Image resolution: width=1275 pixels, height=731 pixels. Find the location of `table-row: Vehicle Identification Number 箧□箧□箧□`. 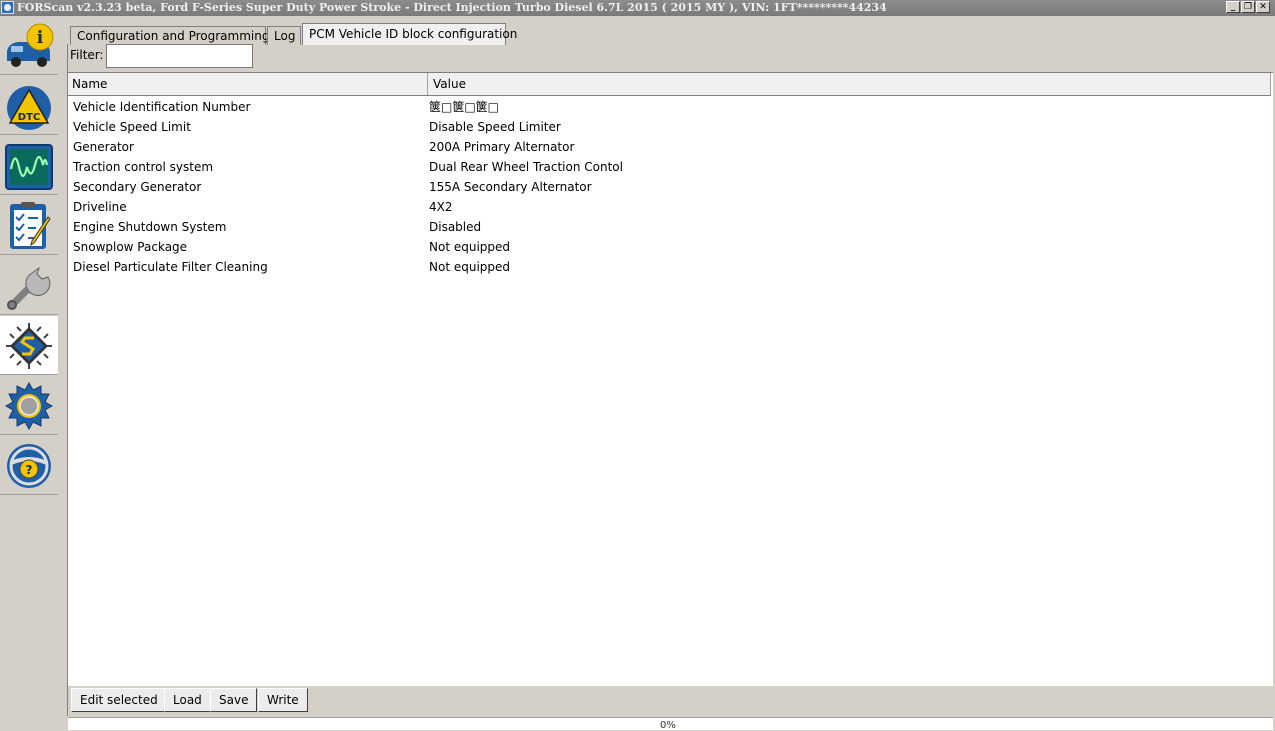

table-row: Vehicle Identification Number 箧□箧□箧□ is located at coordinates (669, 107).